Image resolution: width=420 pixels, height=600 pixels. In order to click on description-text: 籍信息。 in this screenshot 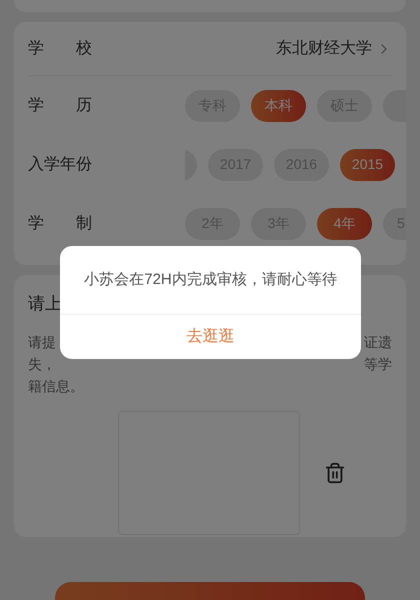, I will do `click(56, 386)`.